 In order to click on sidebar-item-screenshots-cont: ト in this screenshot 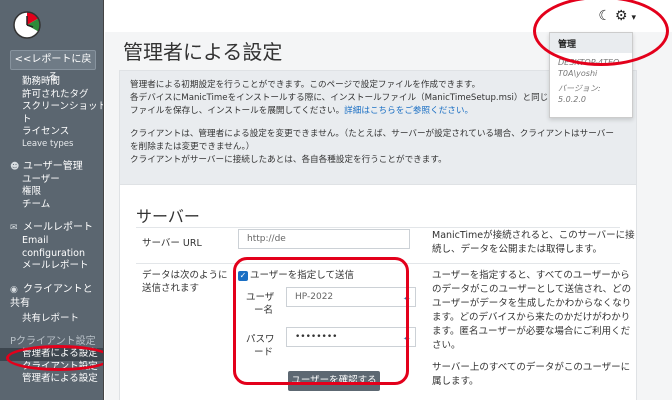, I will do `click(51, 120)`.